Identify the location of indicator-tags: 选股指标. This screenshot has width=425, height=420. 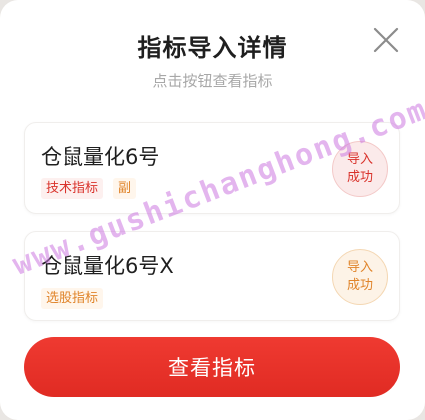
(72, 298).